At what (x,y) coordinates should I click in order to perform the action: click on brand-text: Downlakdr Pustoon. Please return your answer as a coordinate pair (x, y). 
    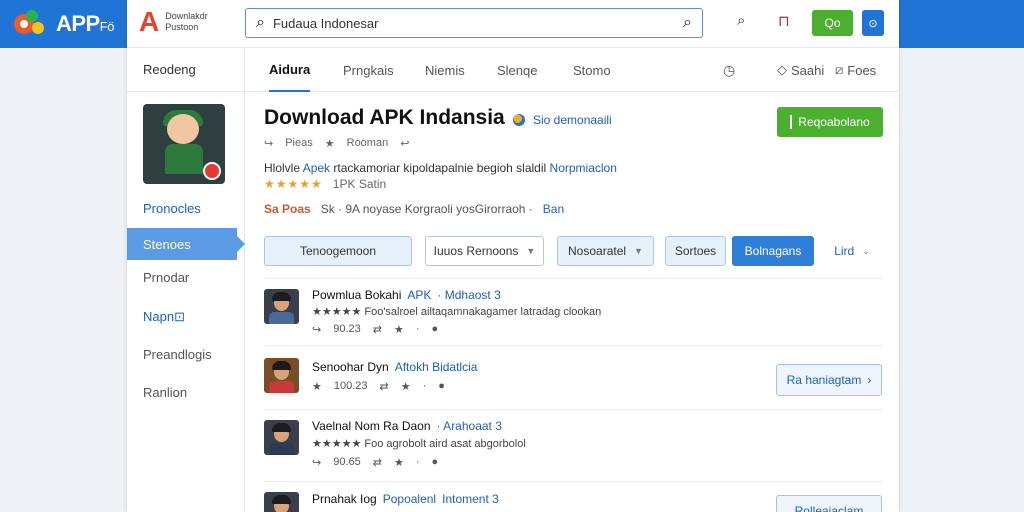
    Looking at the image, I should click on (186, 21).